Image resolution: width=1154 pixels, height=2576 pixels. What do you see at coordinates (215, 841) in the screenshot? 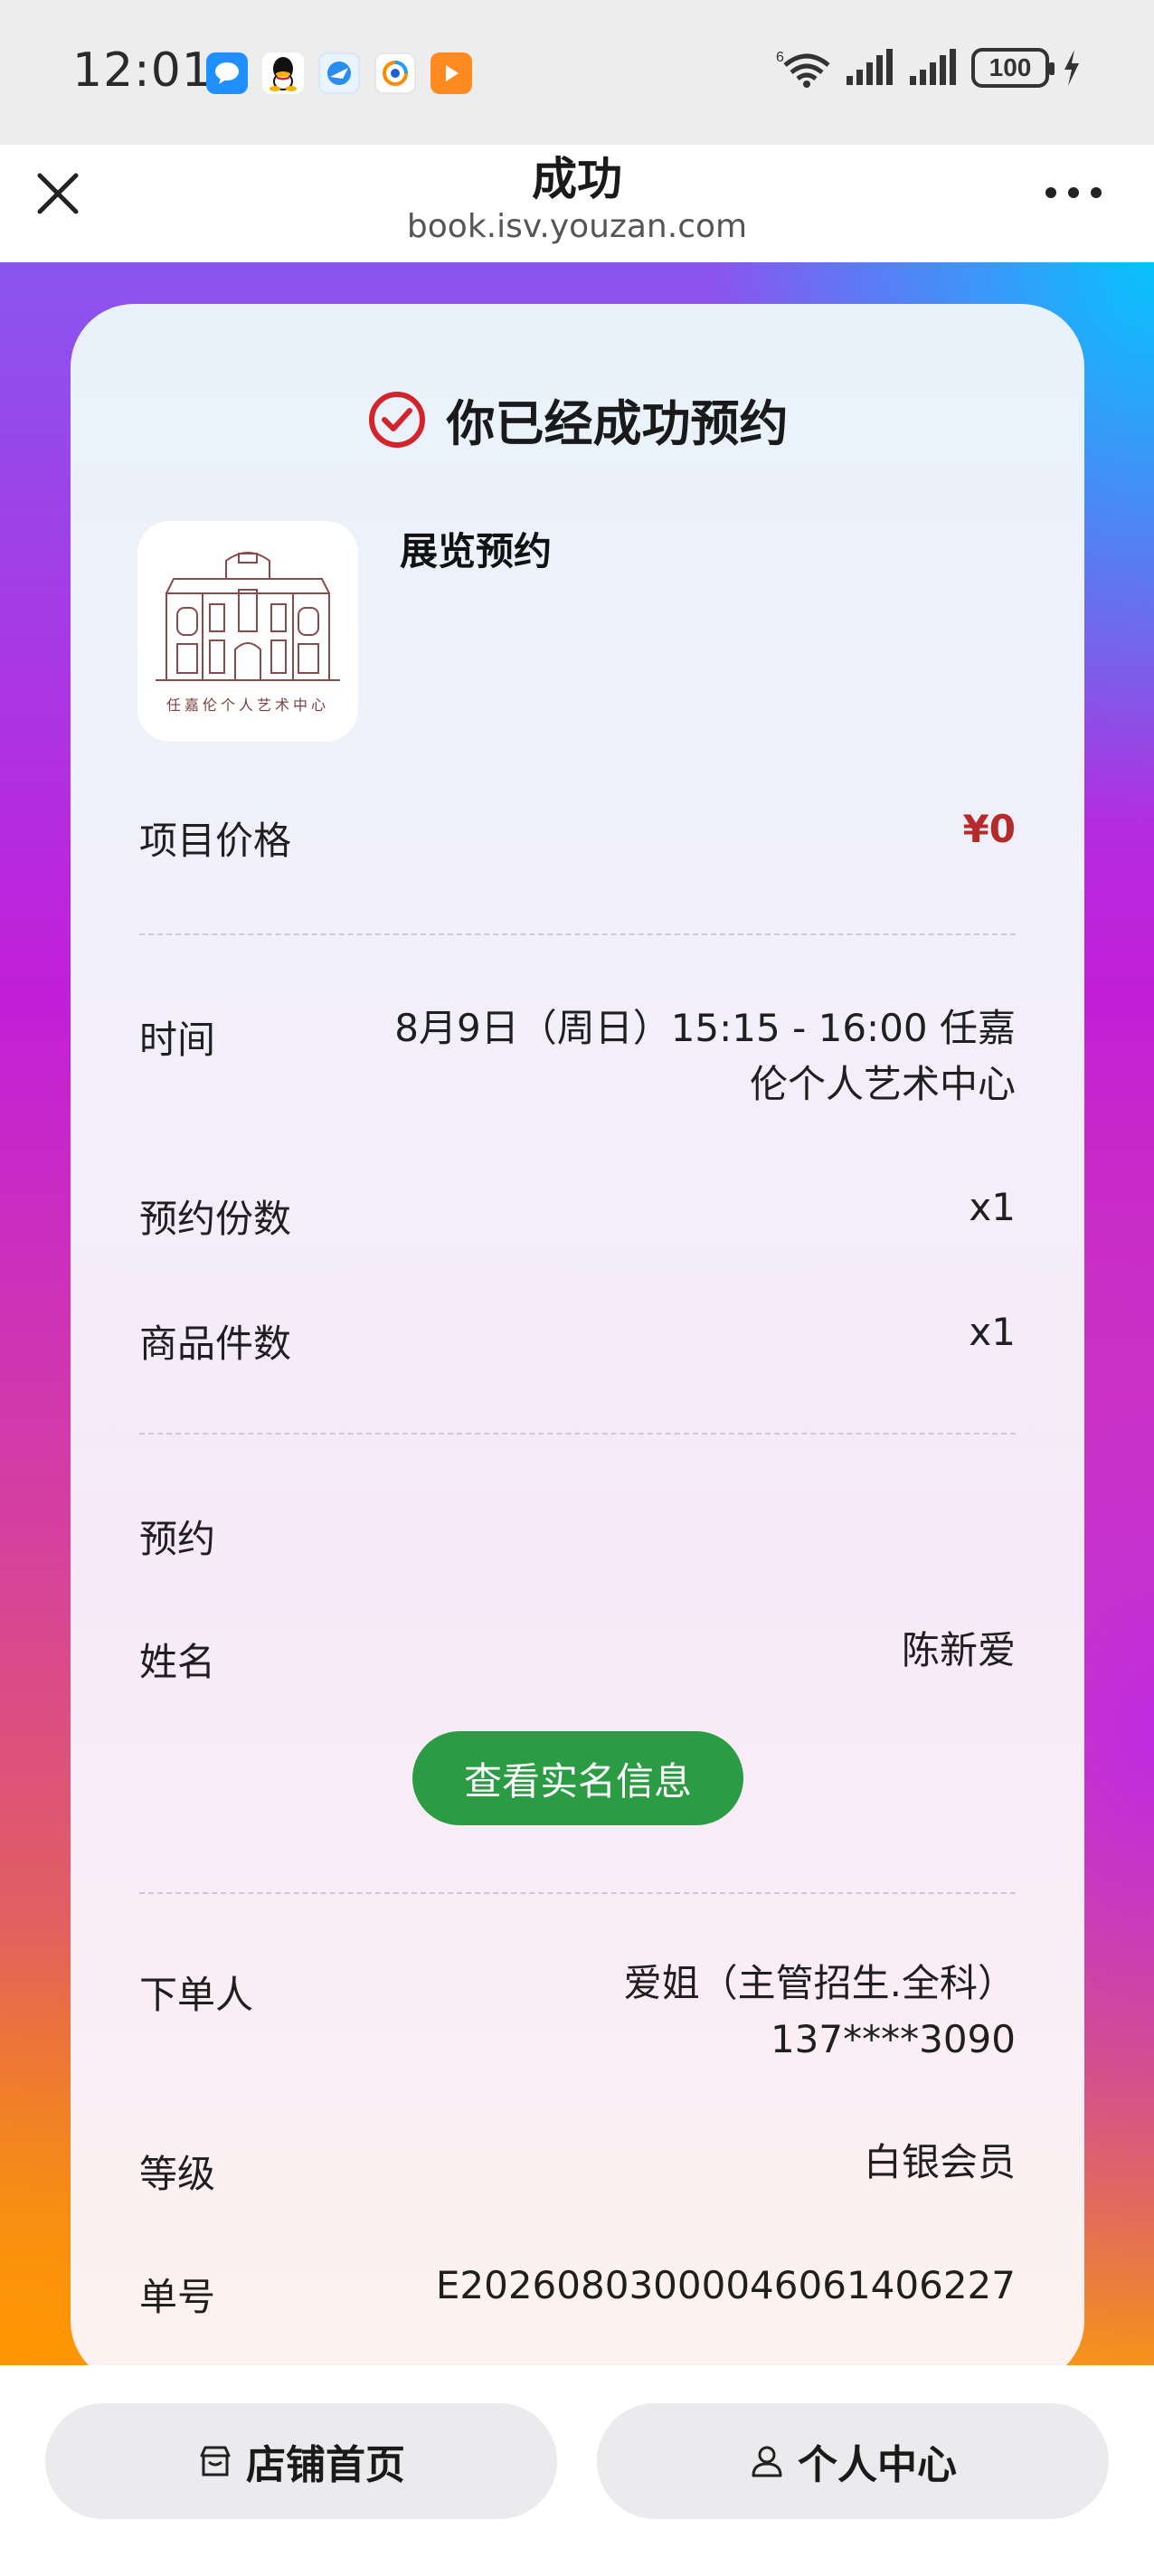
I see `price-label: 项目价格` at bounding box center [215, 841].